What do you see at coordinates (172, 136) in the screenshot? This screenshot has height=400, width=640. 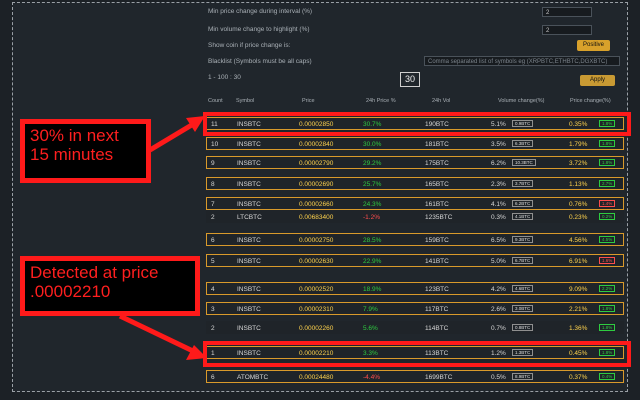 I see `arrow-top-line` at bounding box center [172, 136].